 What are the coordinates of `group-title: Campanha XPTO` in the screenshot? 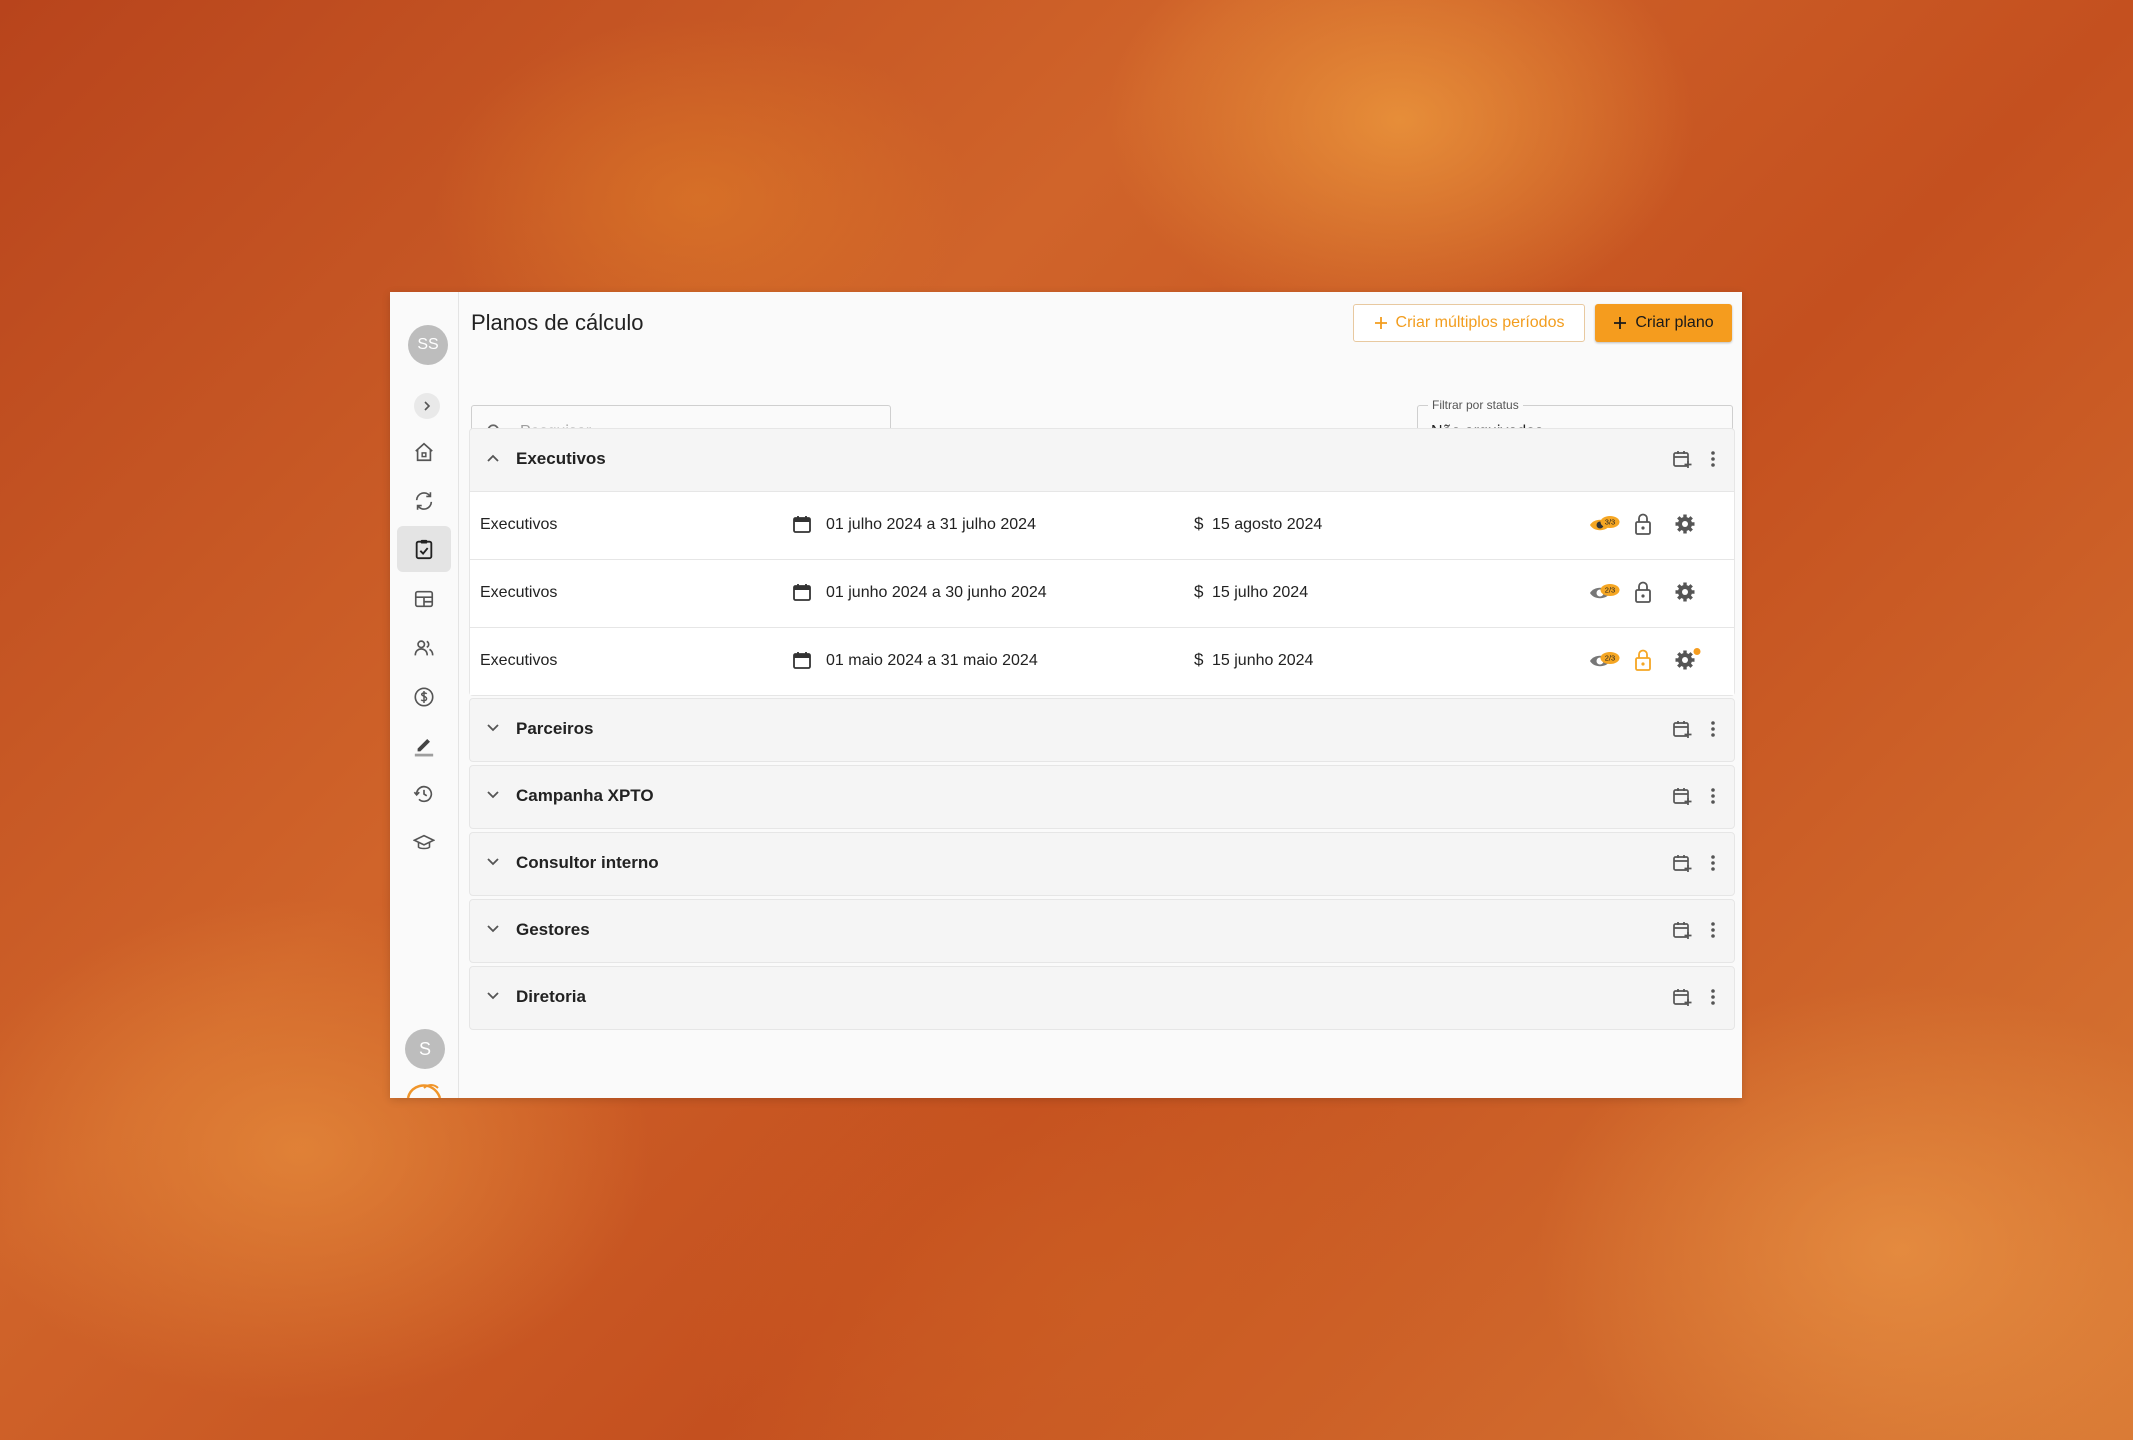 It's located at (585, 795).